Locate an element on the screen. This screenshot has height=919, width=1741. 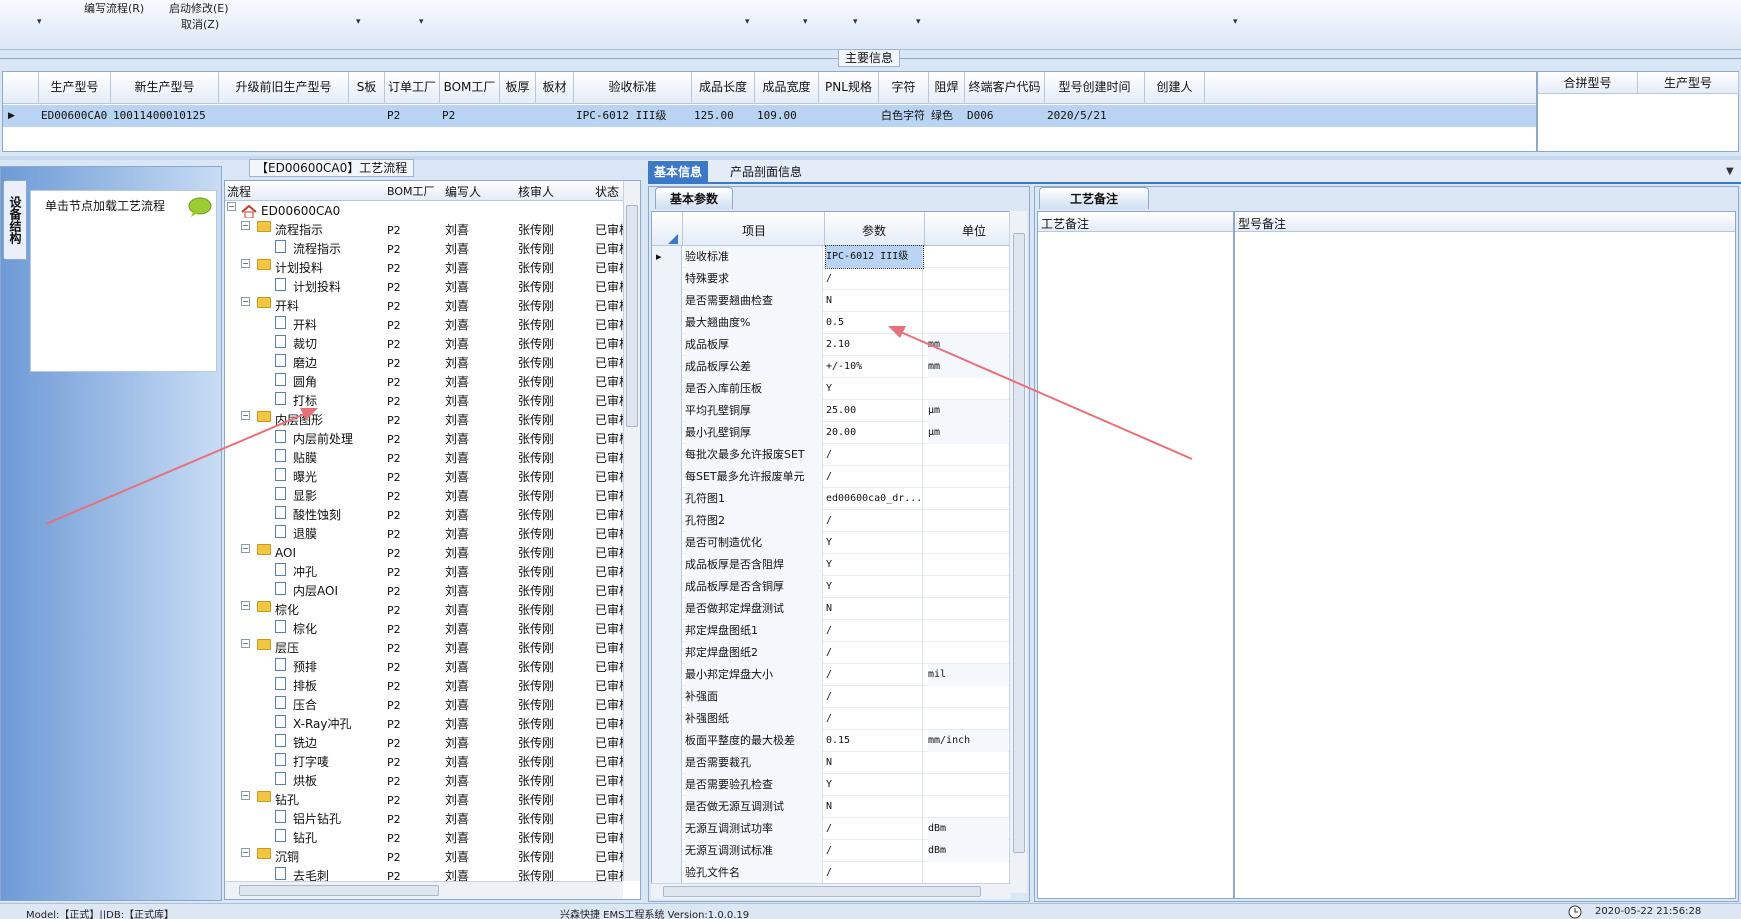
main-col-header: 终端客户代码 is located at coordinates (1005, 88).